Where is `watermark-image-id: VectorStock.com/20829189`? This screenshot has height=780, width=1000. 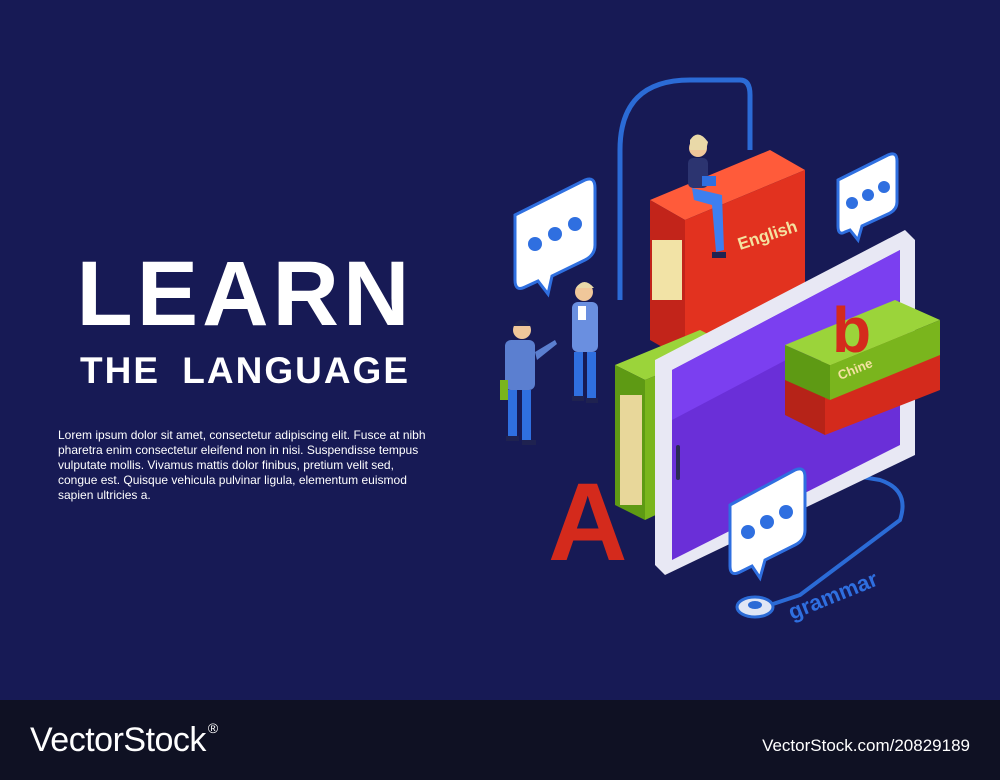
watermark-image-id: VectorStock.com/20829189 is located at coordinates (866, 745).